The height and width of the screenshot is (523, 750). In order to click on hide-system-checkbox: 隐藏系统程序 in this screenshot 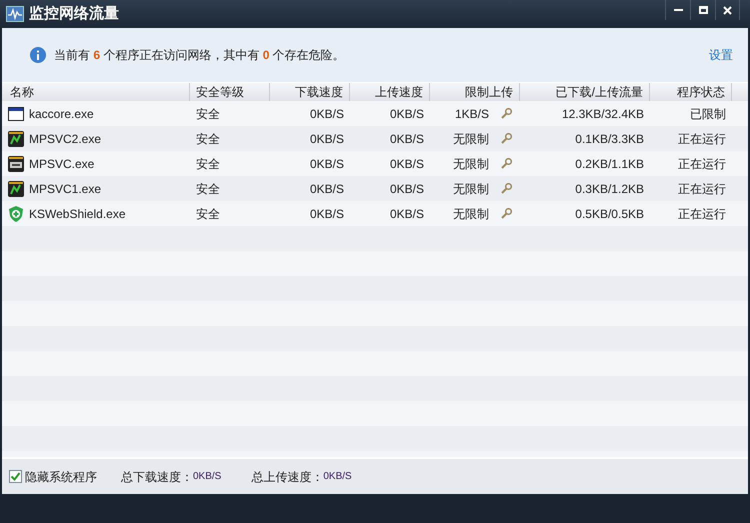, I will do `click(53, 477)`.